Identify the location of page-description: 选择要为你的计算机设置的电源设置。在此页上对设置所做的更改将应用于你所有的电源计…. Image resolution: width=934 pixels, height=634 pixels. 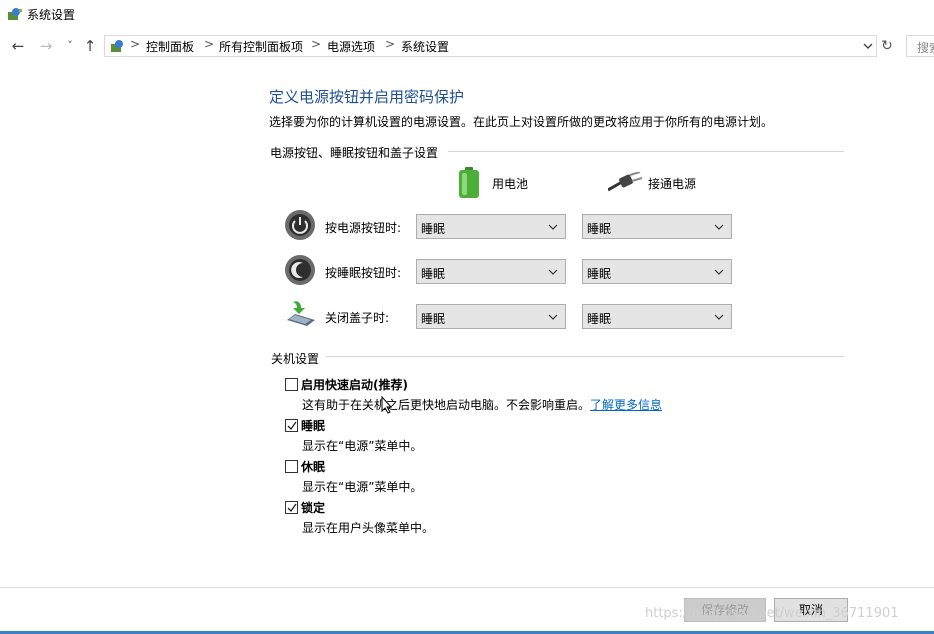
(521, 122).